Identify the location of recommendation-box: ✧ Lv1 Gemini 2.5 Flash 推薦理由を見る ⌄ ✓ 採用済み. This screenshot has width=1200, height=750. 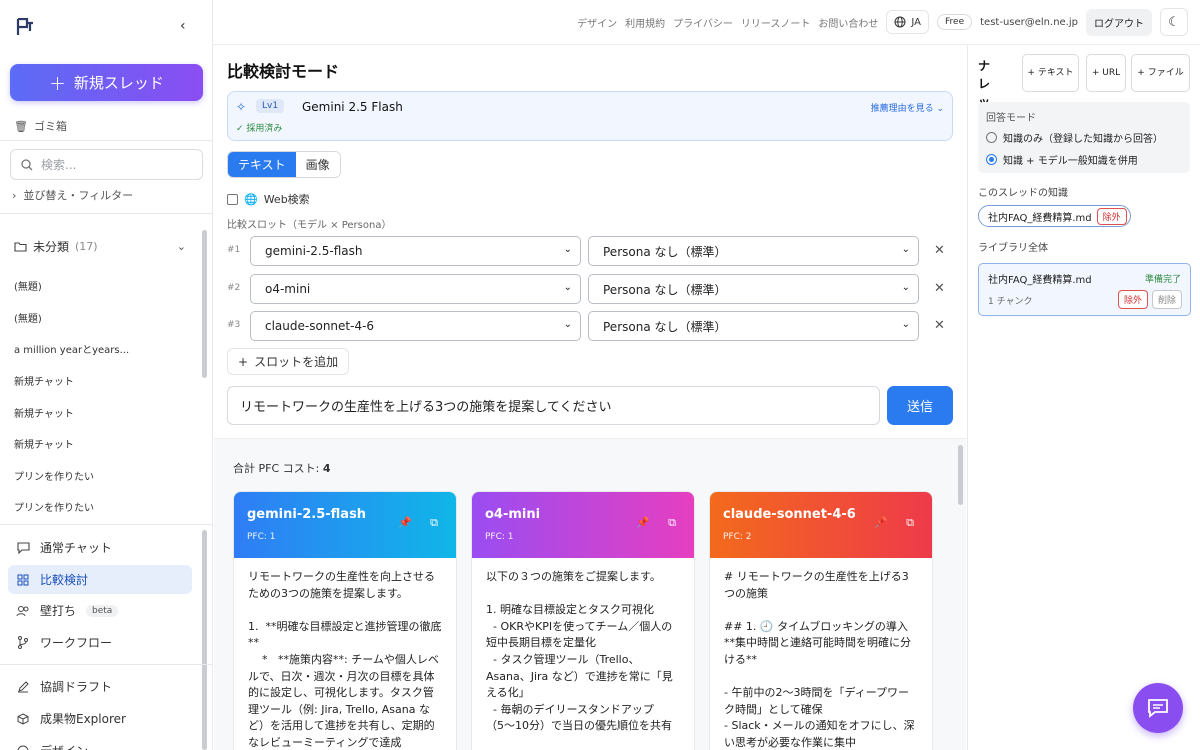
(590, 116).